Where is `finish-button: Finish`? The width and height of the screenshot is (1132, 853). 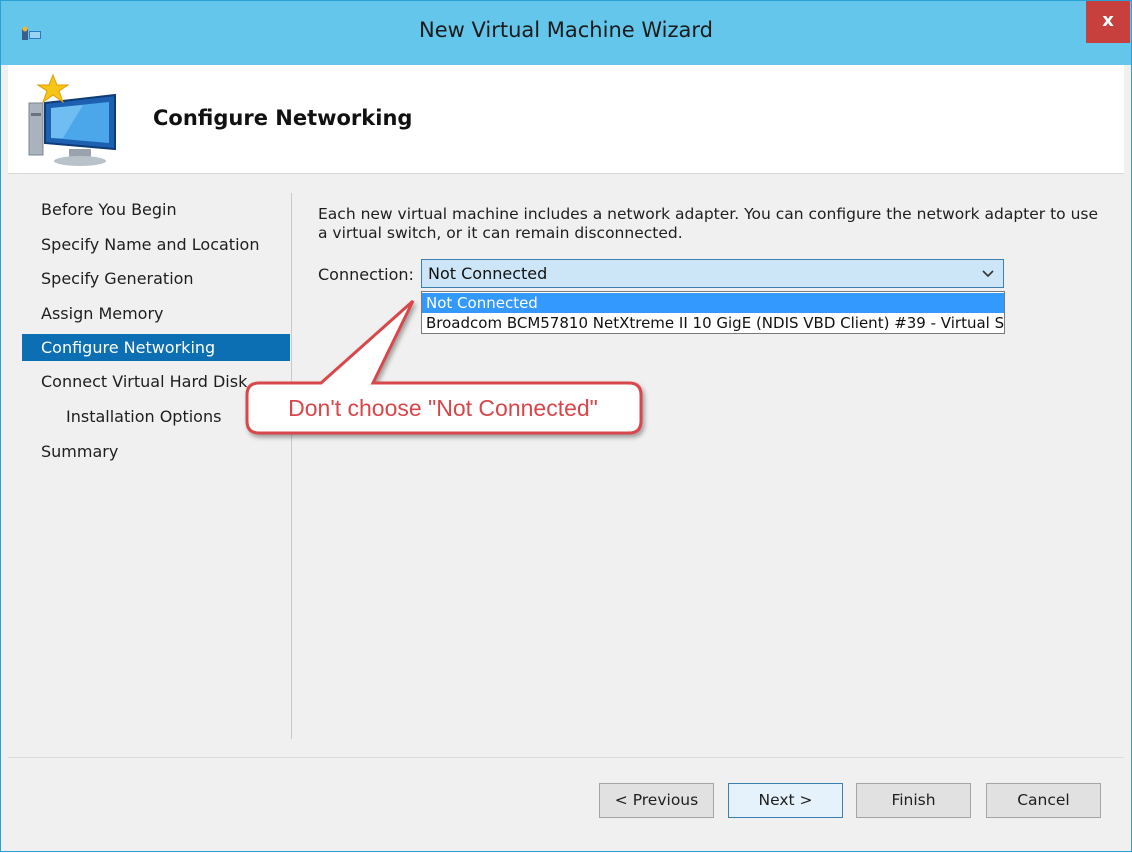
finish-button: Finish is located at coordinates (913, 800).